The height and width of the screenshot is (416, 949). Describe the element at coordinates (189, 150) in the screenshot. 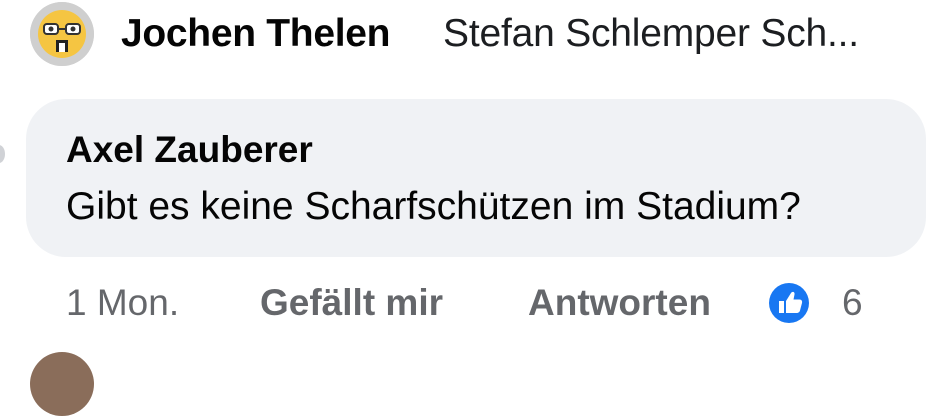

I see `comment-author-name: Axel Zauberer` at that location.